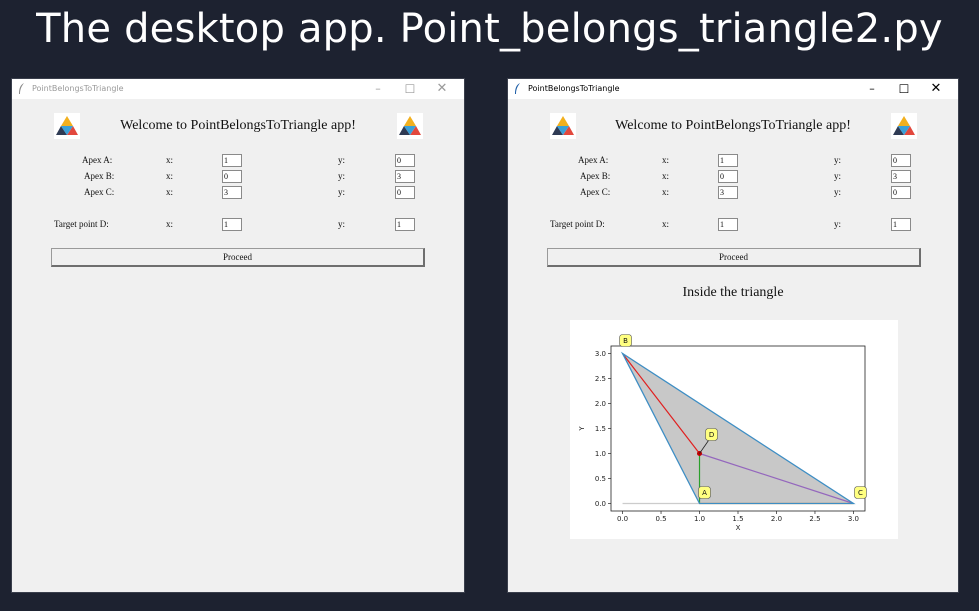 The width and height of the screenshot is (979, 611). What do you see at coordinates (600, 429) in the screenshot?
I see `y-tick-label: 1.5` at bounding box center [600, 429].